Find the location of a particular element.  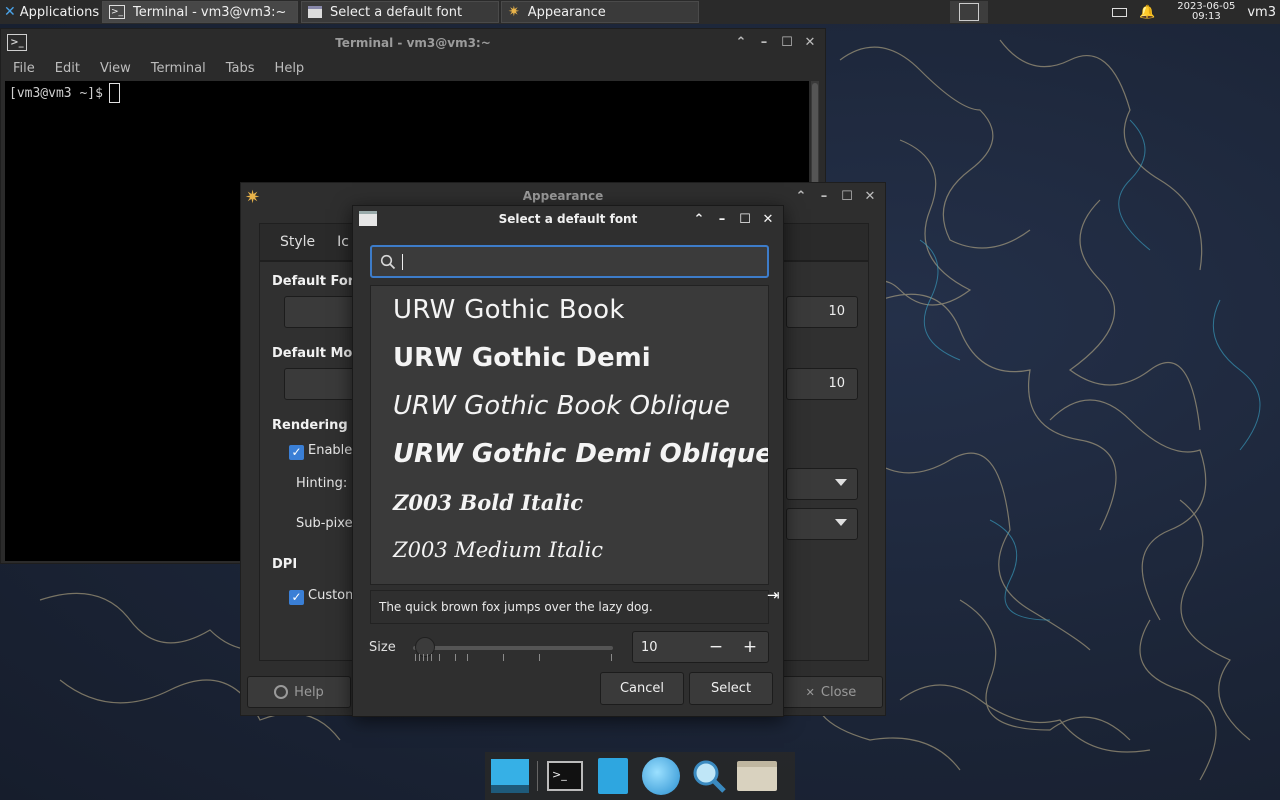

font-dialog-titlebar: Select a default font ⌃ – ☐ ✕ is located at coordinates (568, 219).